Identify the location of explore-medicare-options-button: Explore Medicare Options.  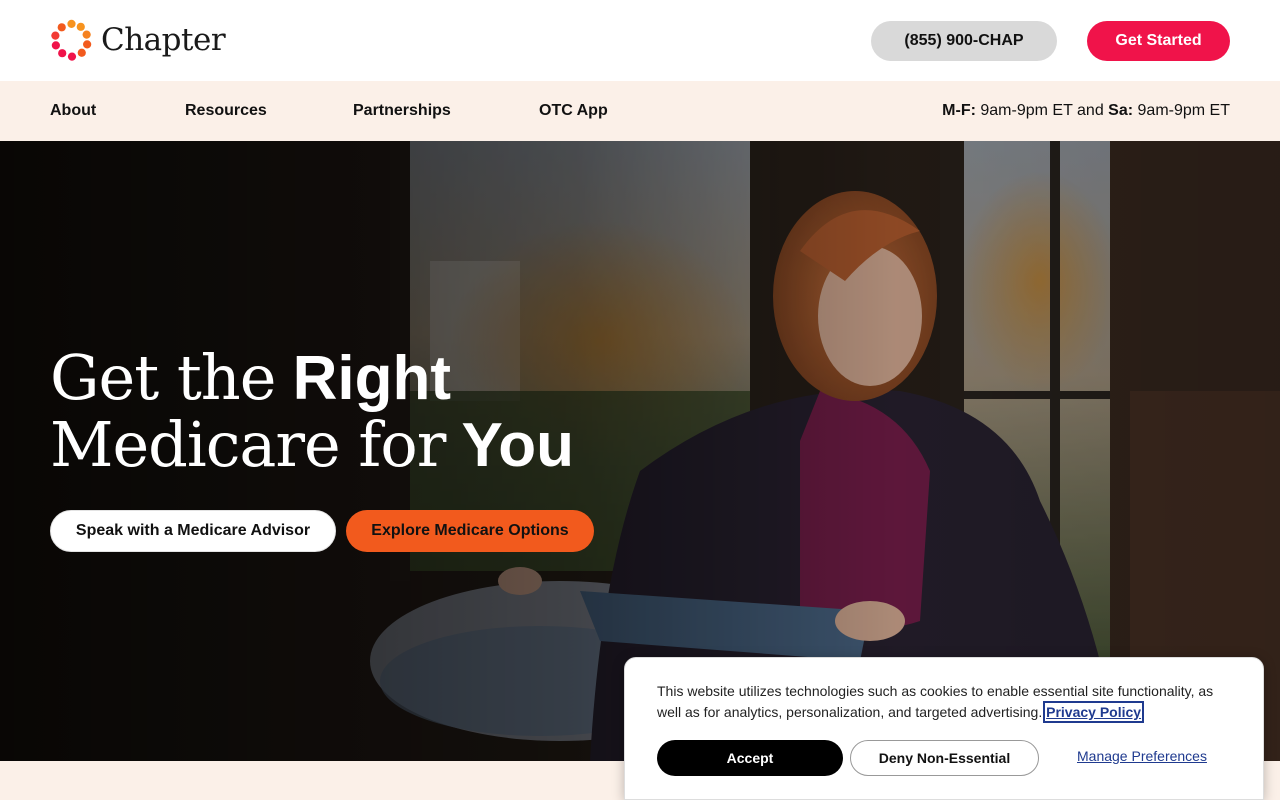
(470, 531).